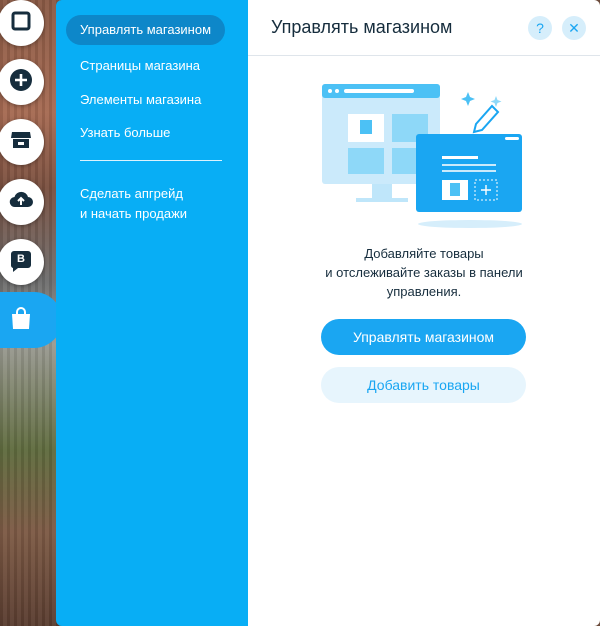  I want to click on close-button: ✕, so click(574, 28).